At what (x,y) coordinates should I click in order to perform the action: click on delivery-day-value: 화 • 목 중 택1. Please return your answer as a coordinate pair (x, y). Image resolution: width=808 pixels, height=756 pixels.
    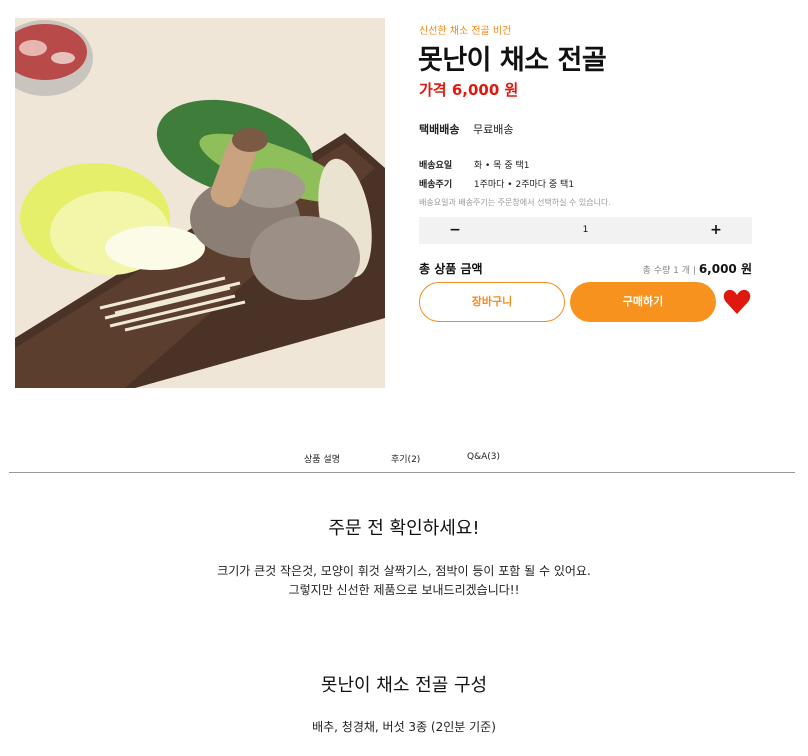
    Looking at the image, I should click on (501, 166).